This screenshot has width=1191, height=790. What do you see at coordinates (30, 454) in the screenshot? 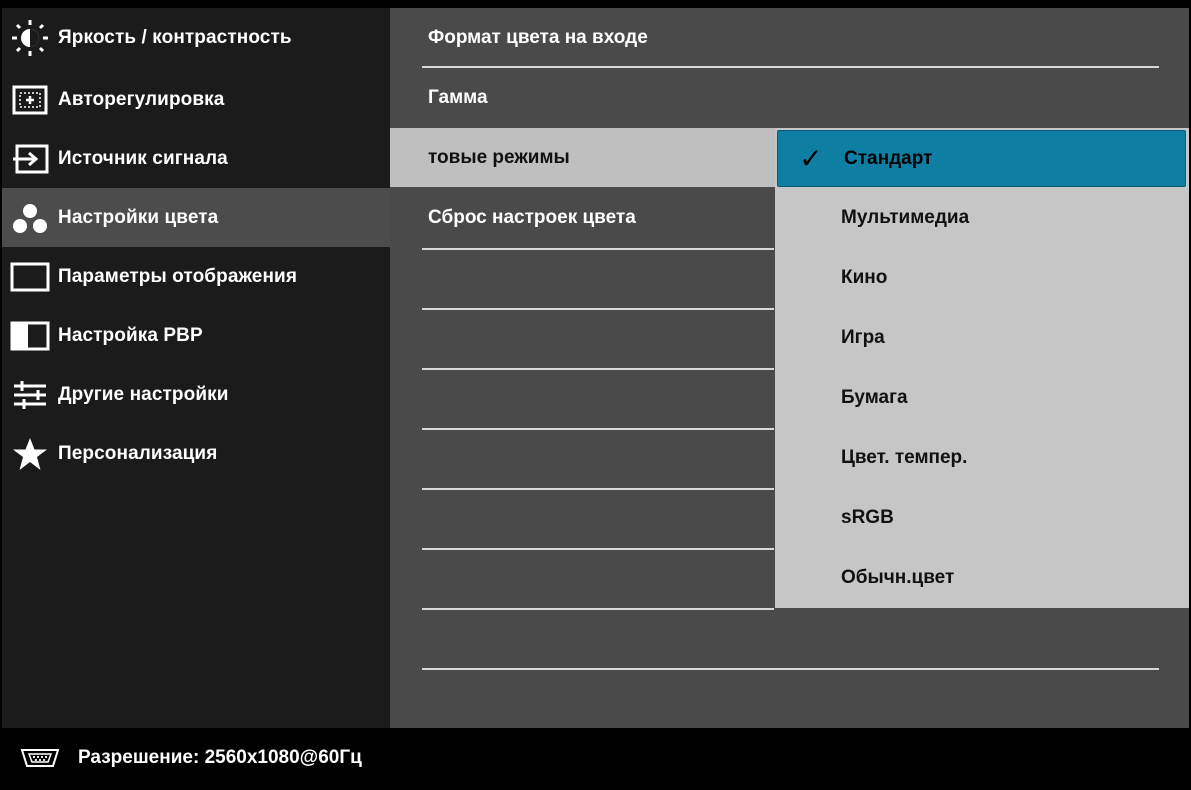
I see `star-icon` at bounding box center [30, 454].